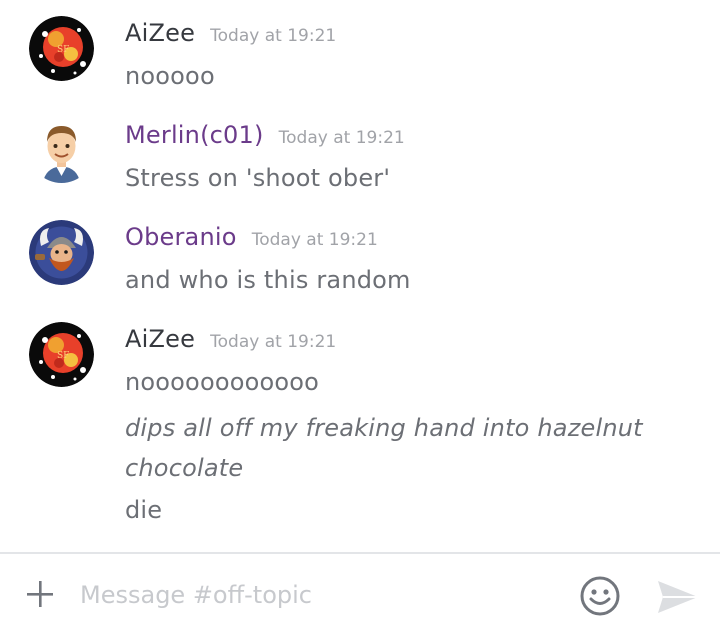  What do you see at coordinates (194, 135) in the screenshot?
I see `author-name: Merlin(c01)` at bounding box center [194, 135].